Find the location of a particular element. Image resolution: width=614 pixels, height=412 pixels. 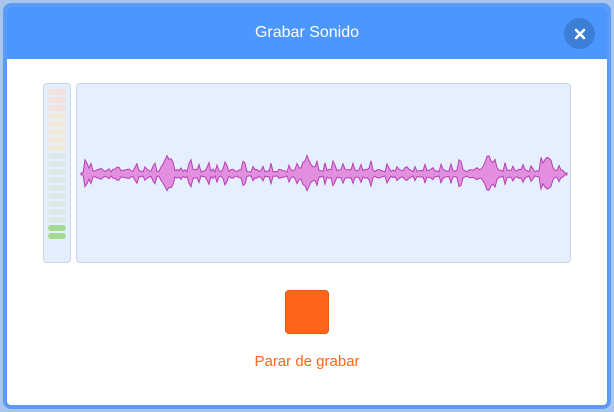

dialog-header: Grabar Sonido is located at coordinates (307, 33).